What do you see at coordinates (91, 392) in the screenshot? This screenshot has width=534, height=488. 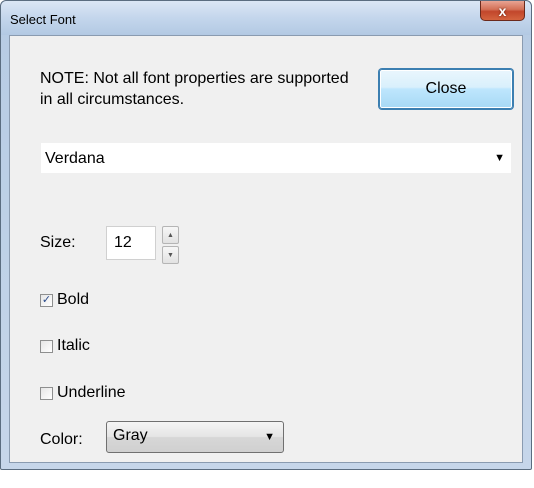 I see `underline-label: Underline` at bounding box center [91, 392].